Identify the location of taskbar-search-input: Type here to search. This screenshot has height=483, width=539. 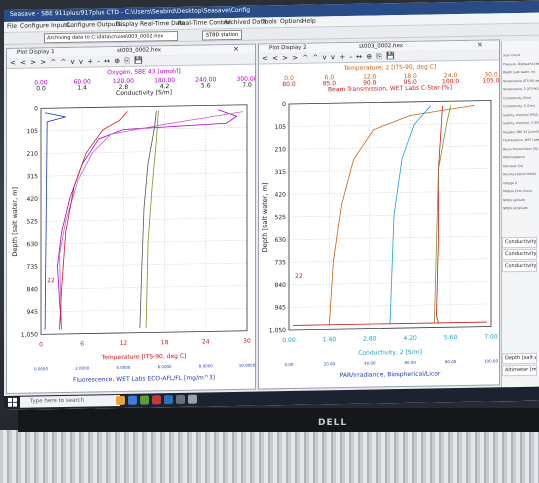
(70, 401).